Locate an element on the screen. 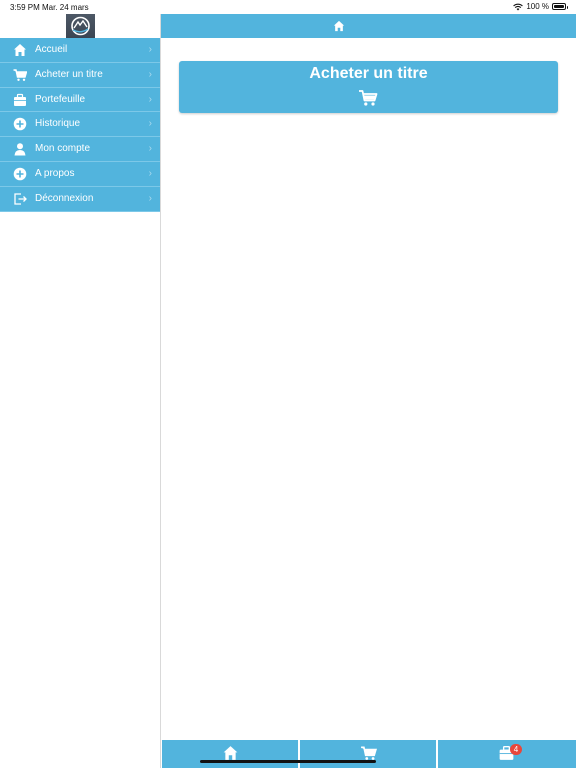 The image size is (576, 768). logout-icon is located at coordinates (20, 199).